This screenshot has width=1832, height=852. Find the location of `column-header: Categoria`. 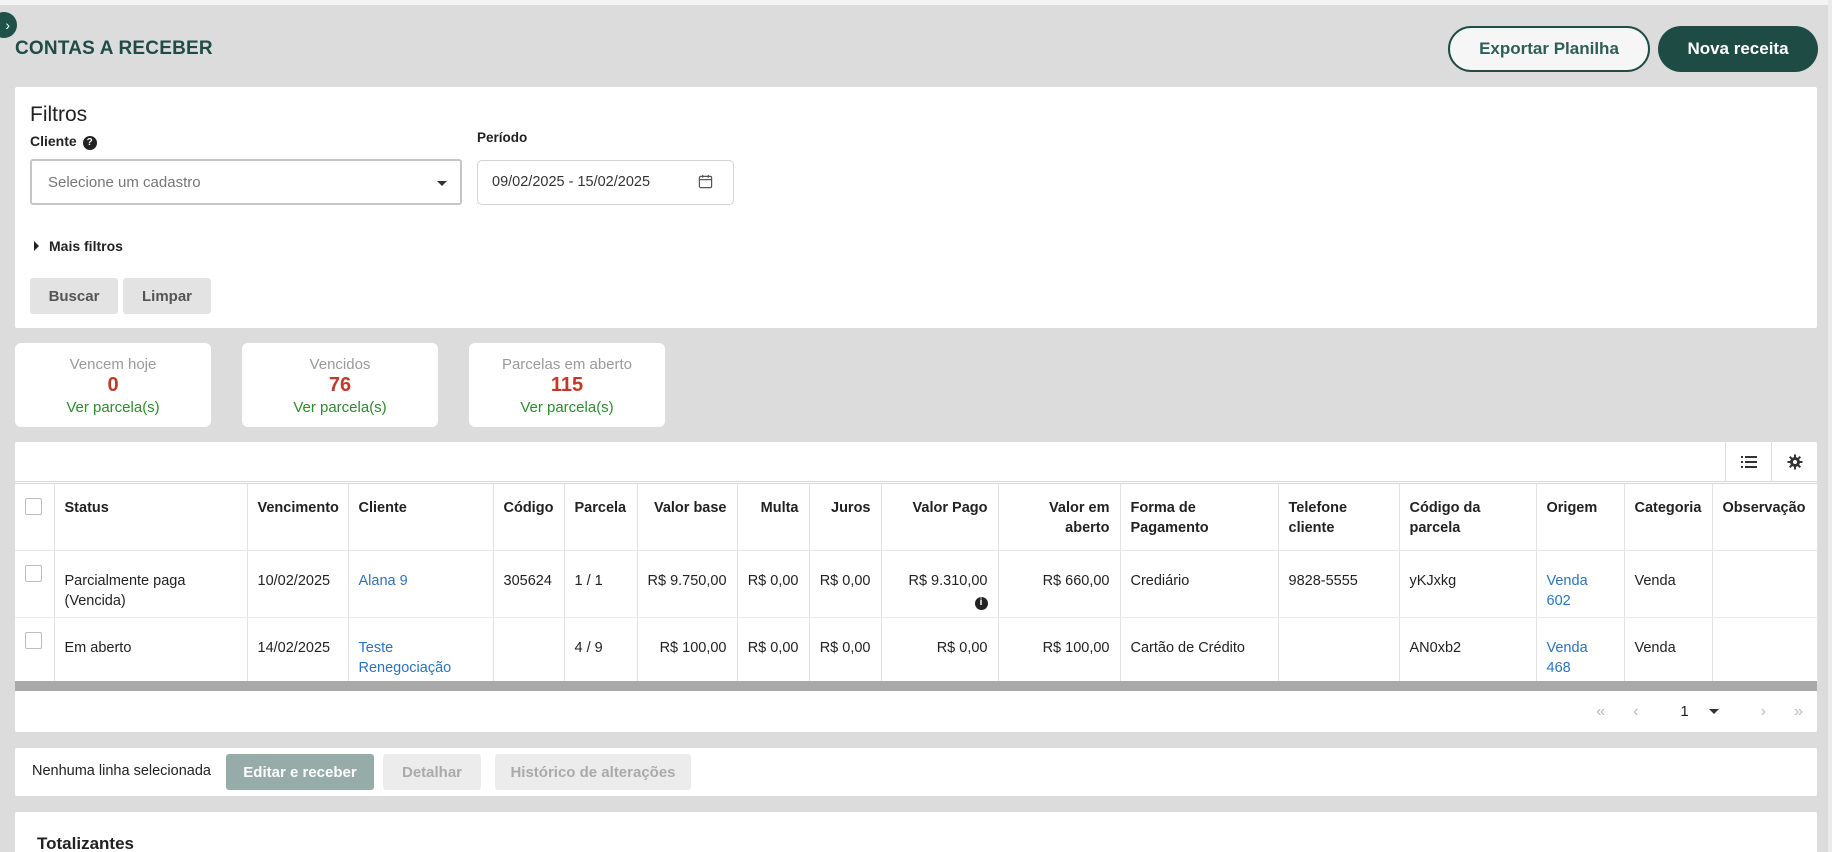

column-header: Categoria is located at coordinates (1668, 517).